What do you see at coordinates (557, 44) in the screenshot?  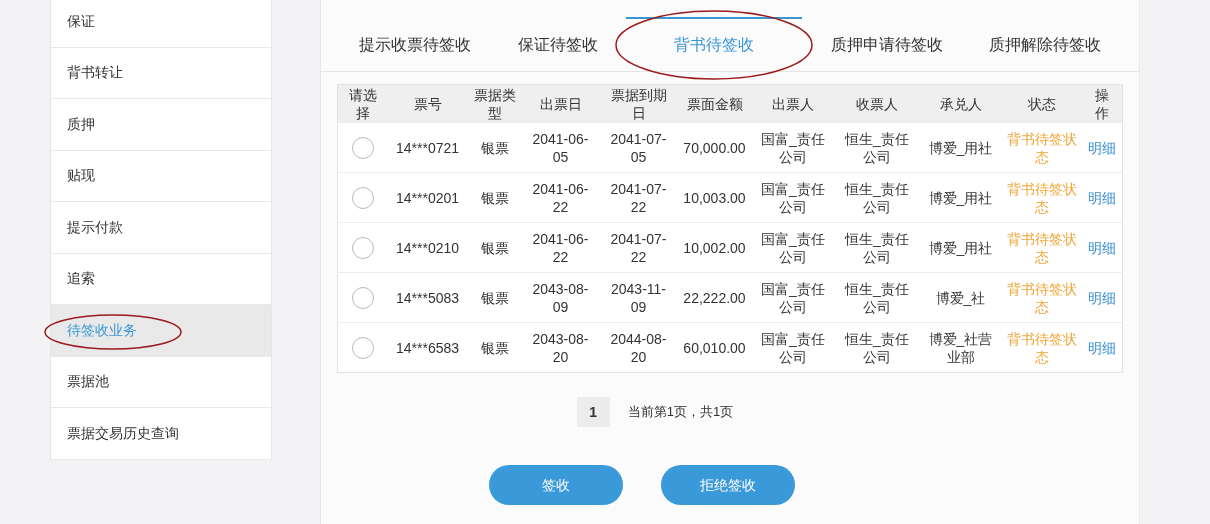 I see `tab: 保证待签收` at bounding box center [557, 44].